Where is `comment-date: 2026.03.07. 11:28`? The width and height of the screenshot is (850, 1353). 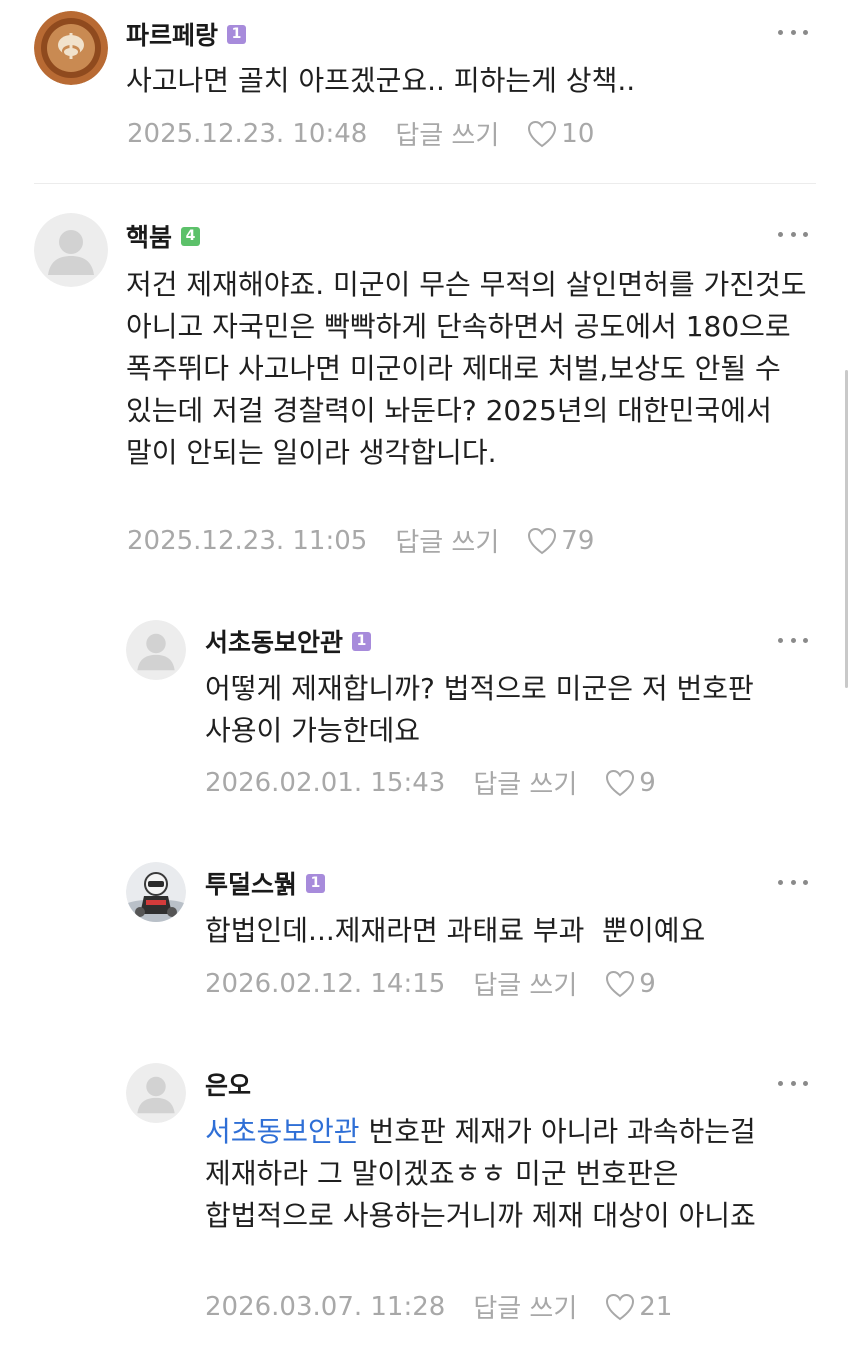 comment-date: 2026.03.07. 11:28 is located at coordinates (325, 1306).